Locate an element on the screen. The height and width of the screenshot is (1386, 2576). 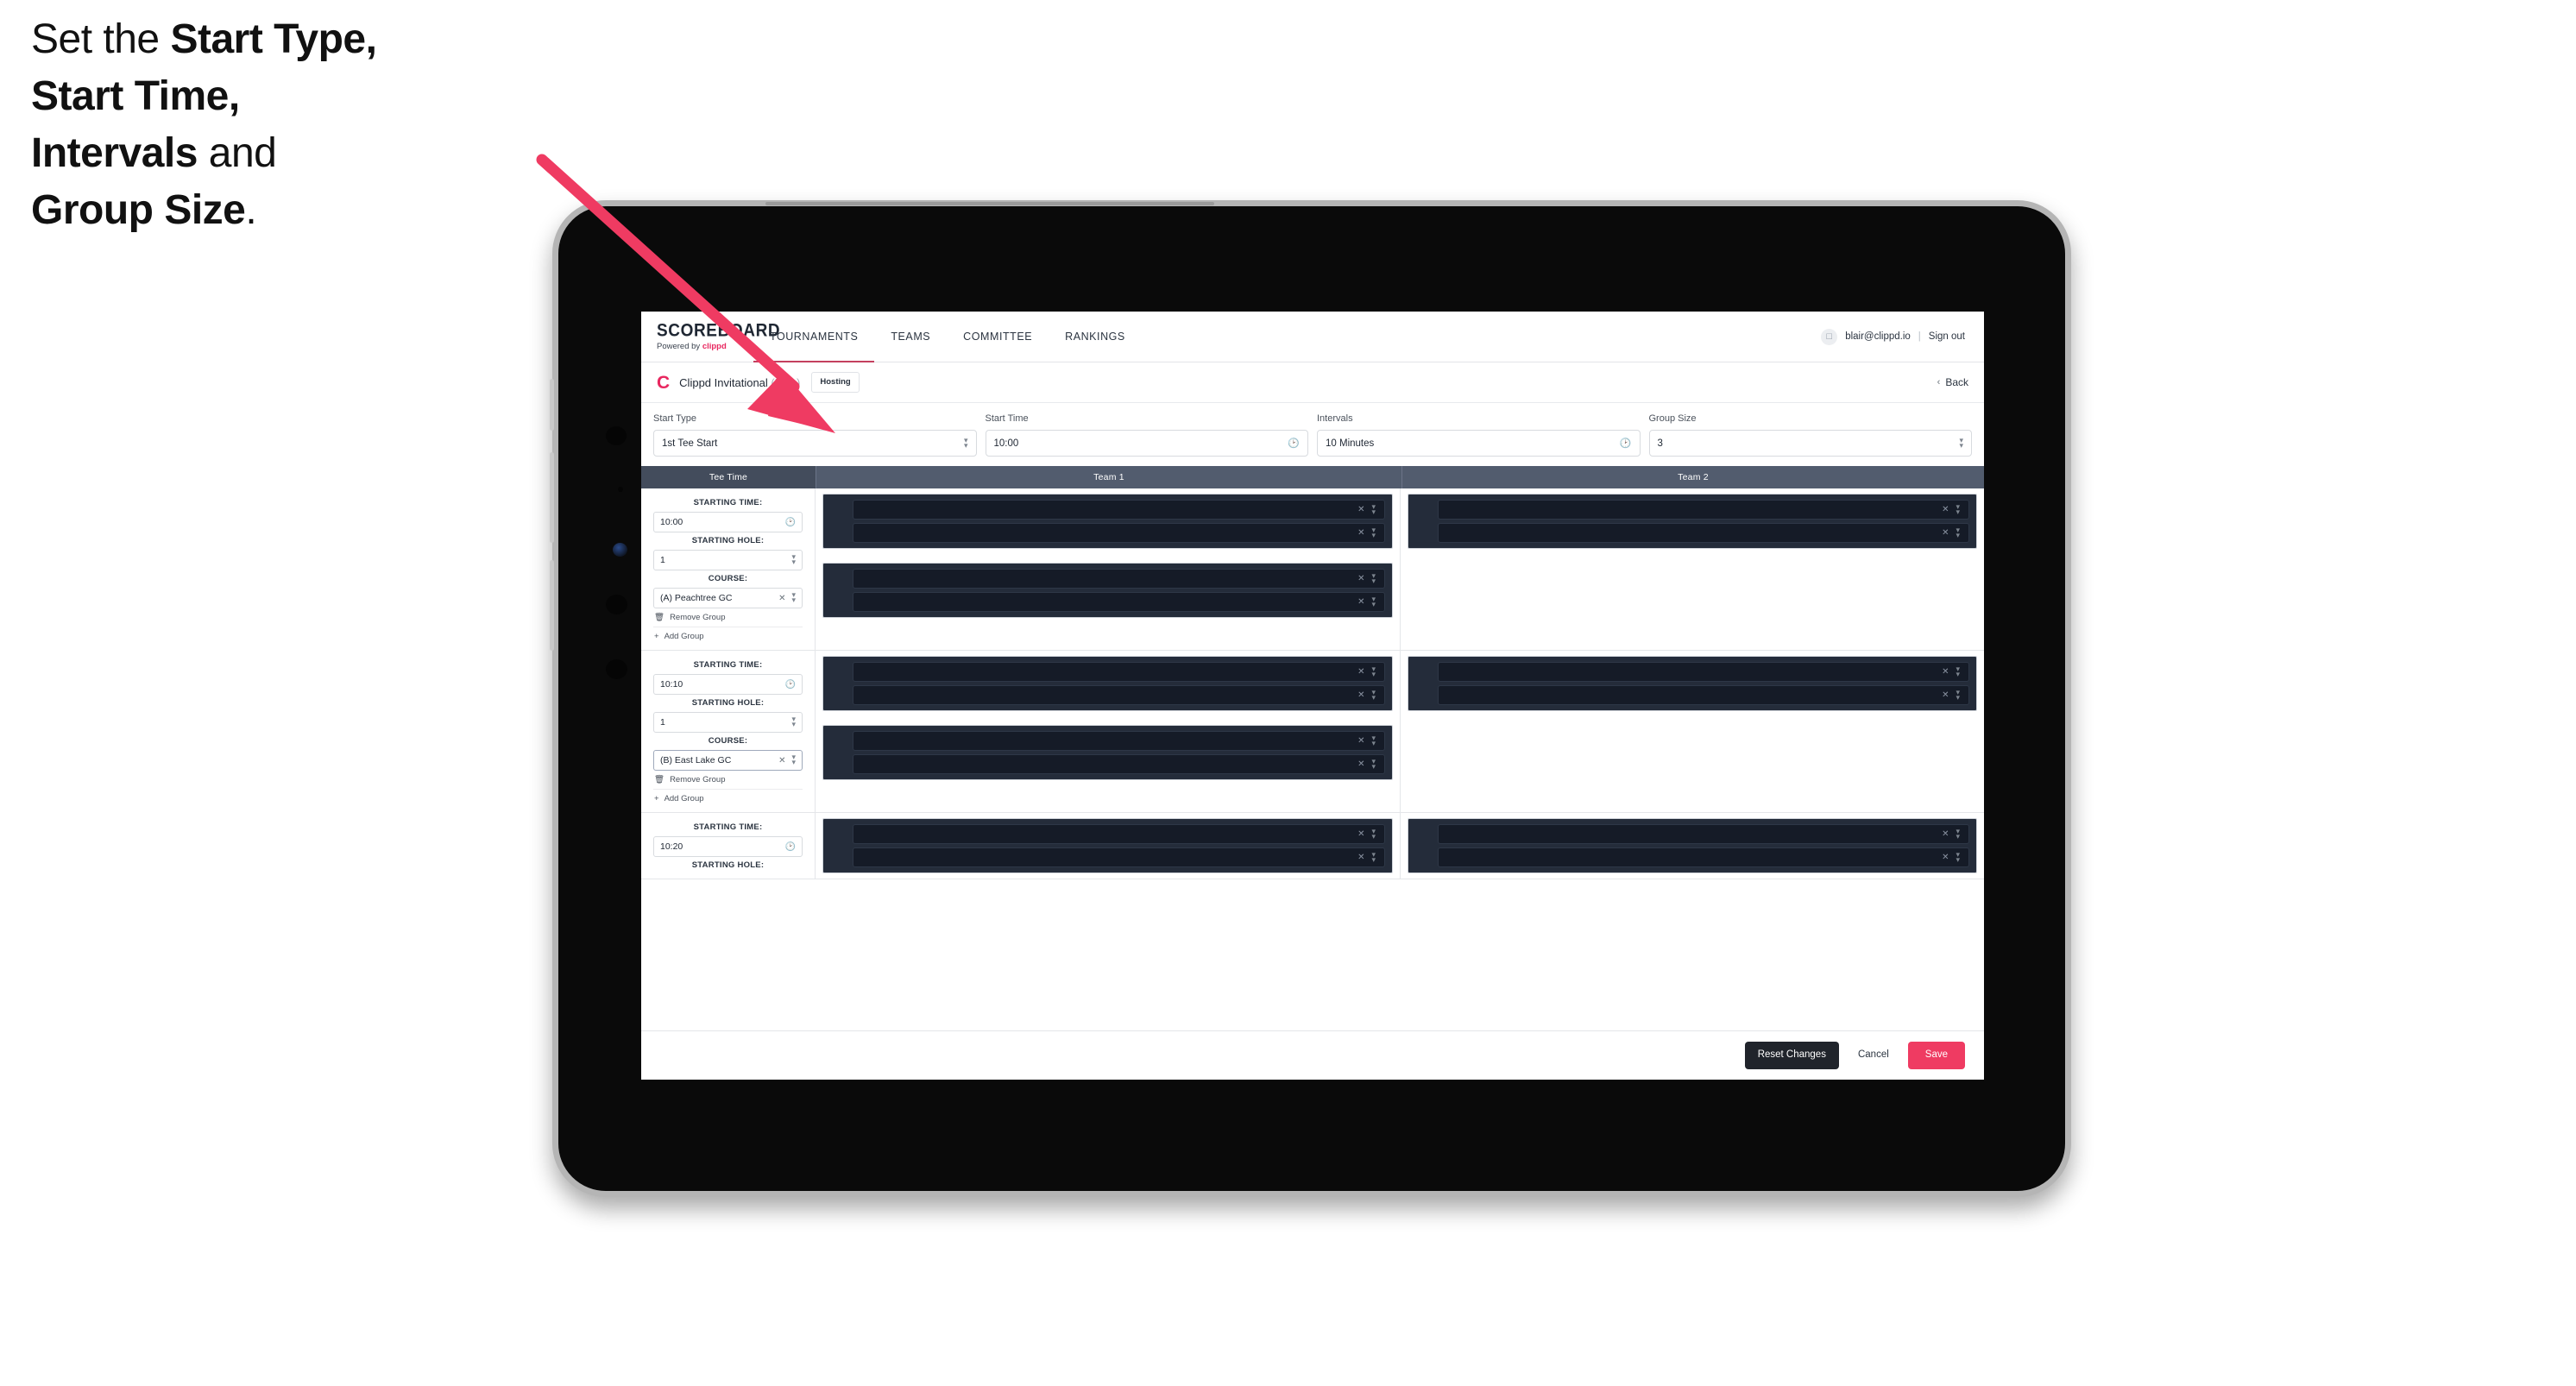
starting-time-input: 10:10 🕑 is located at coordinates (728, 685).